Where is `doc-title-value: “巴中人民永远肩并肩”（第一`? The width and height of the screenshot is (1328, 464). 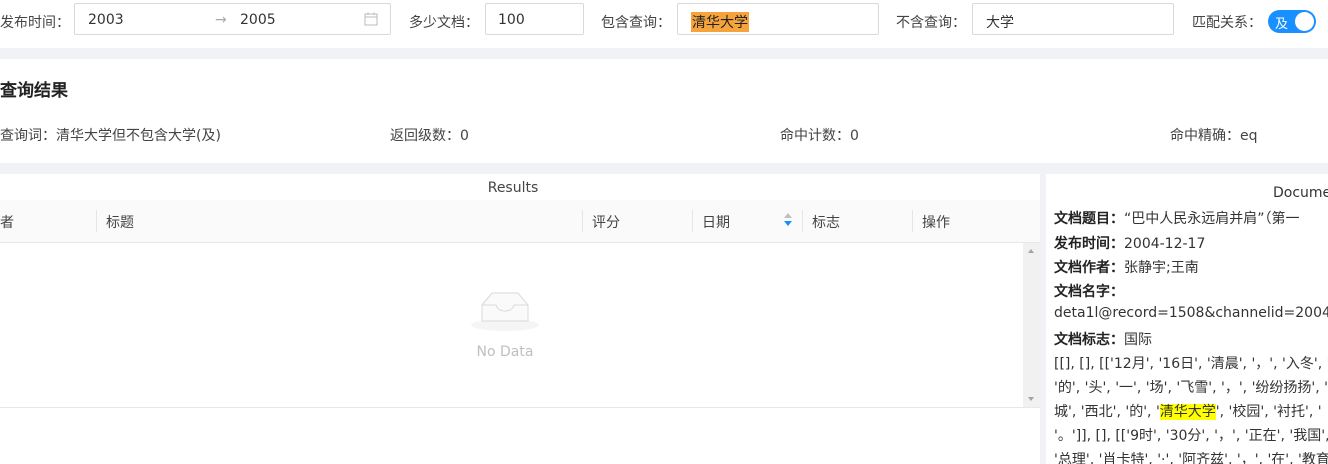 doc-title-value: “巴中人民永远肩并肩”（第一 is located at coordinates (1212, 219).